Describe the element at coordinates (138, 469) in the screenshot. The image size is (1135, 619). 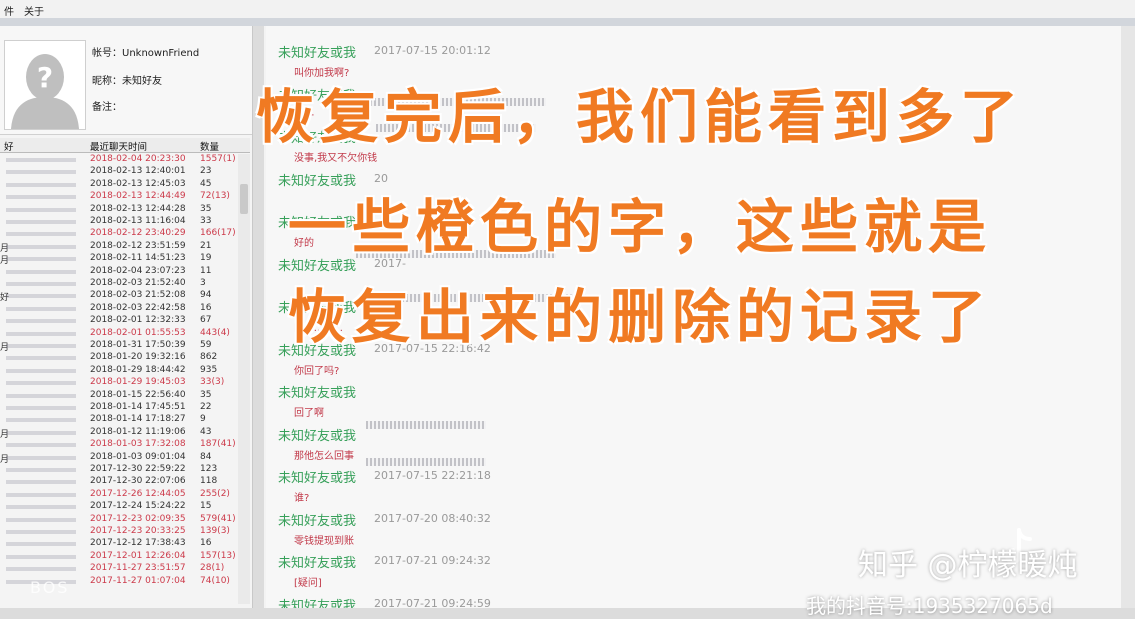
I see `row-time: 2017-12-30 22:59:22` at that location.